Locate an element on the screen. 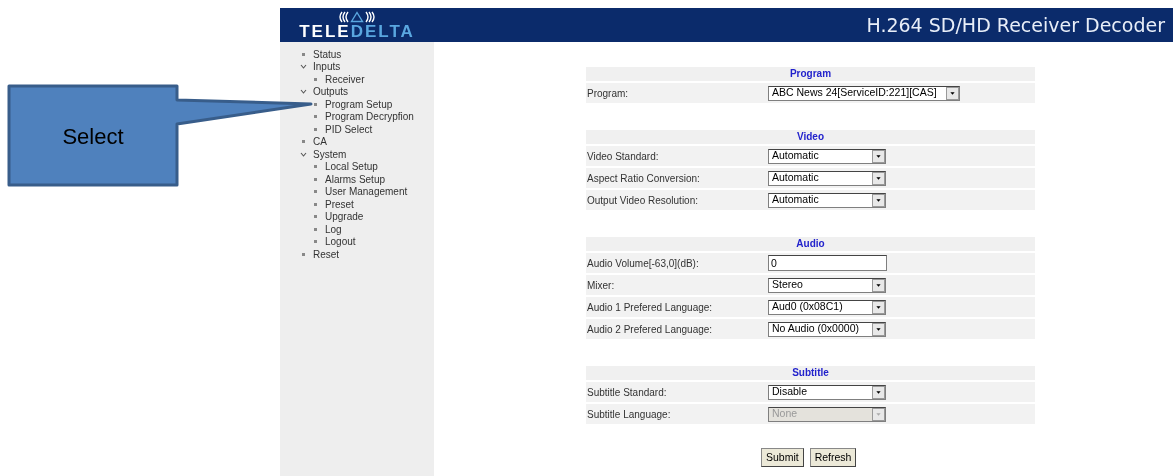  field-label: Subtitle Language: is located at coordinates (629, 414).